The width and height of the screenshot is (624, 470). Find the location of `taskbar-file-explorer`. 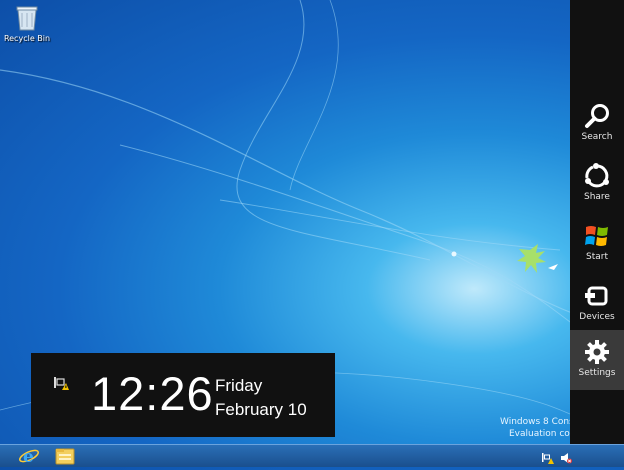

taskbar-file-explorer is located at coordinates (67, 456).